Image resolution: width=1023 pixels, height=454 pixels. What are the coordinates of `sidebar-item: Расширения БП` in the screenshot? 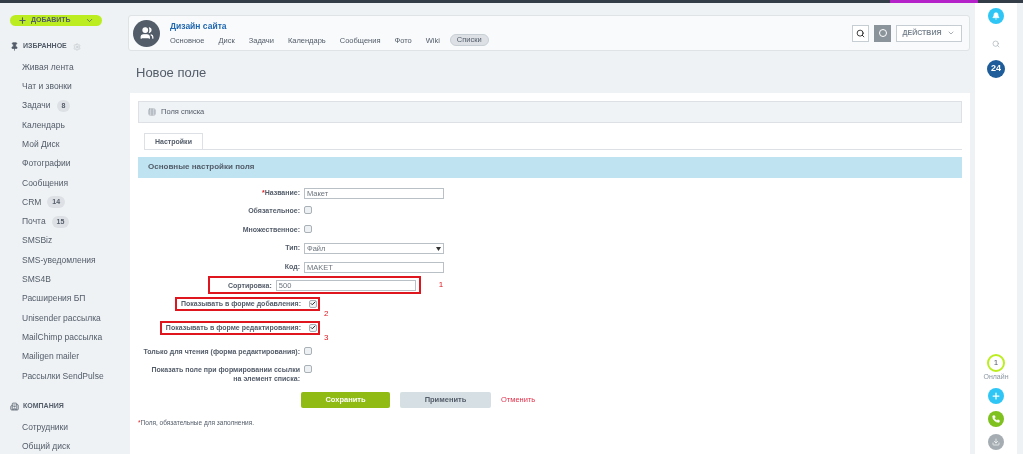 It's located at (54, 299).